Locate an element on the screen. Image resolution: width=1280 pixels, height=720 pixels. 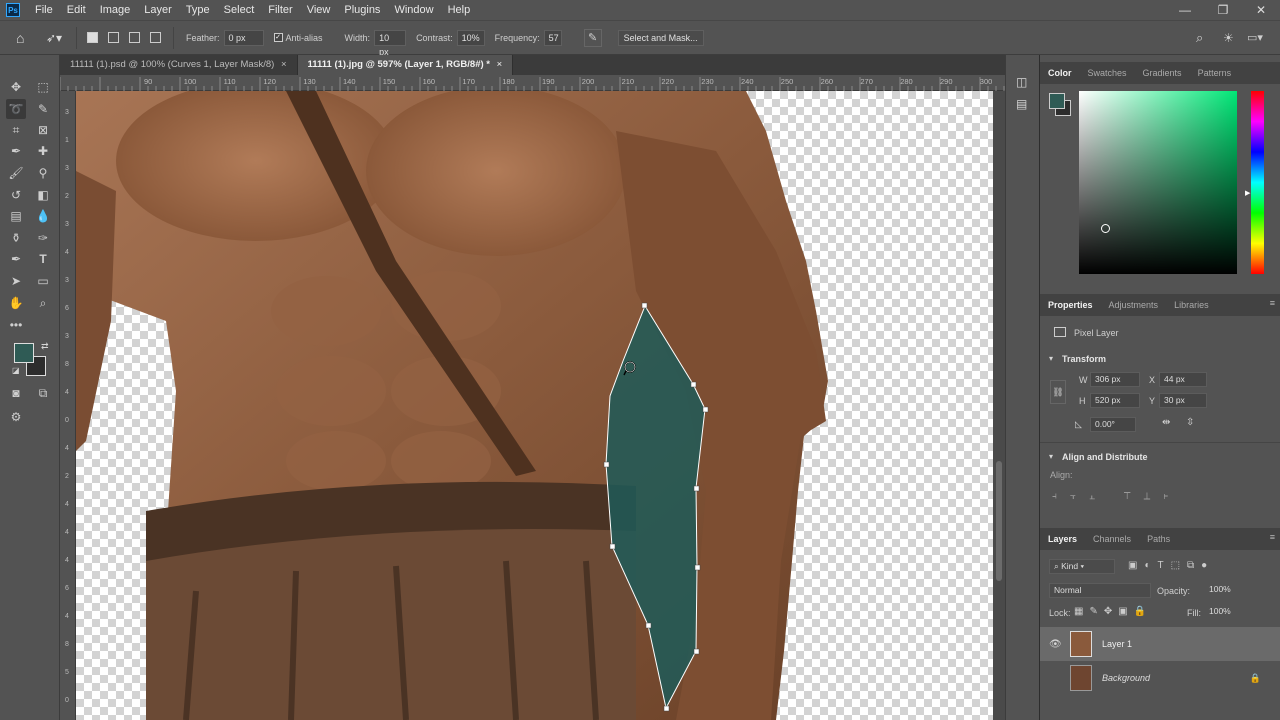
scrollbar-thumb is located at coordinates (999, 521).